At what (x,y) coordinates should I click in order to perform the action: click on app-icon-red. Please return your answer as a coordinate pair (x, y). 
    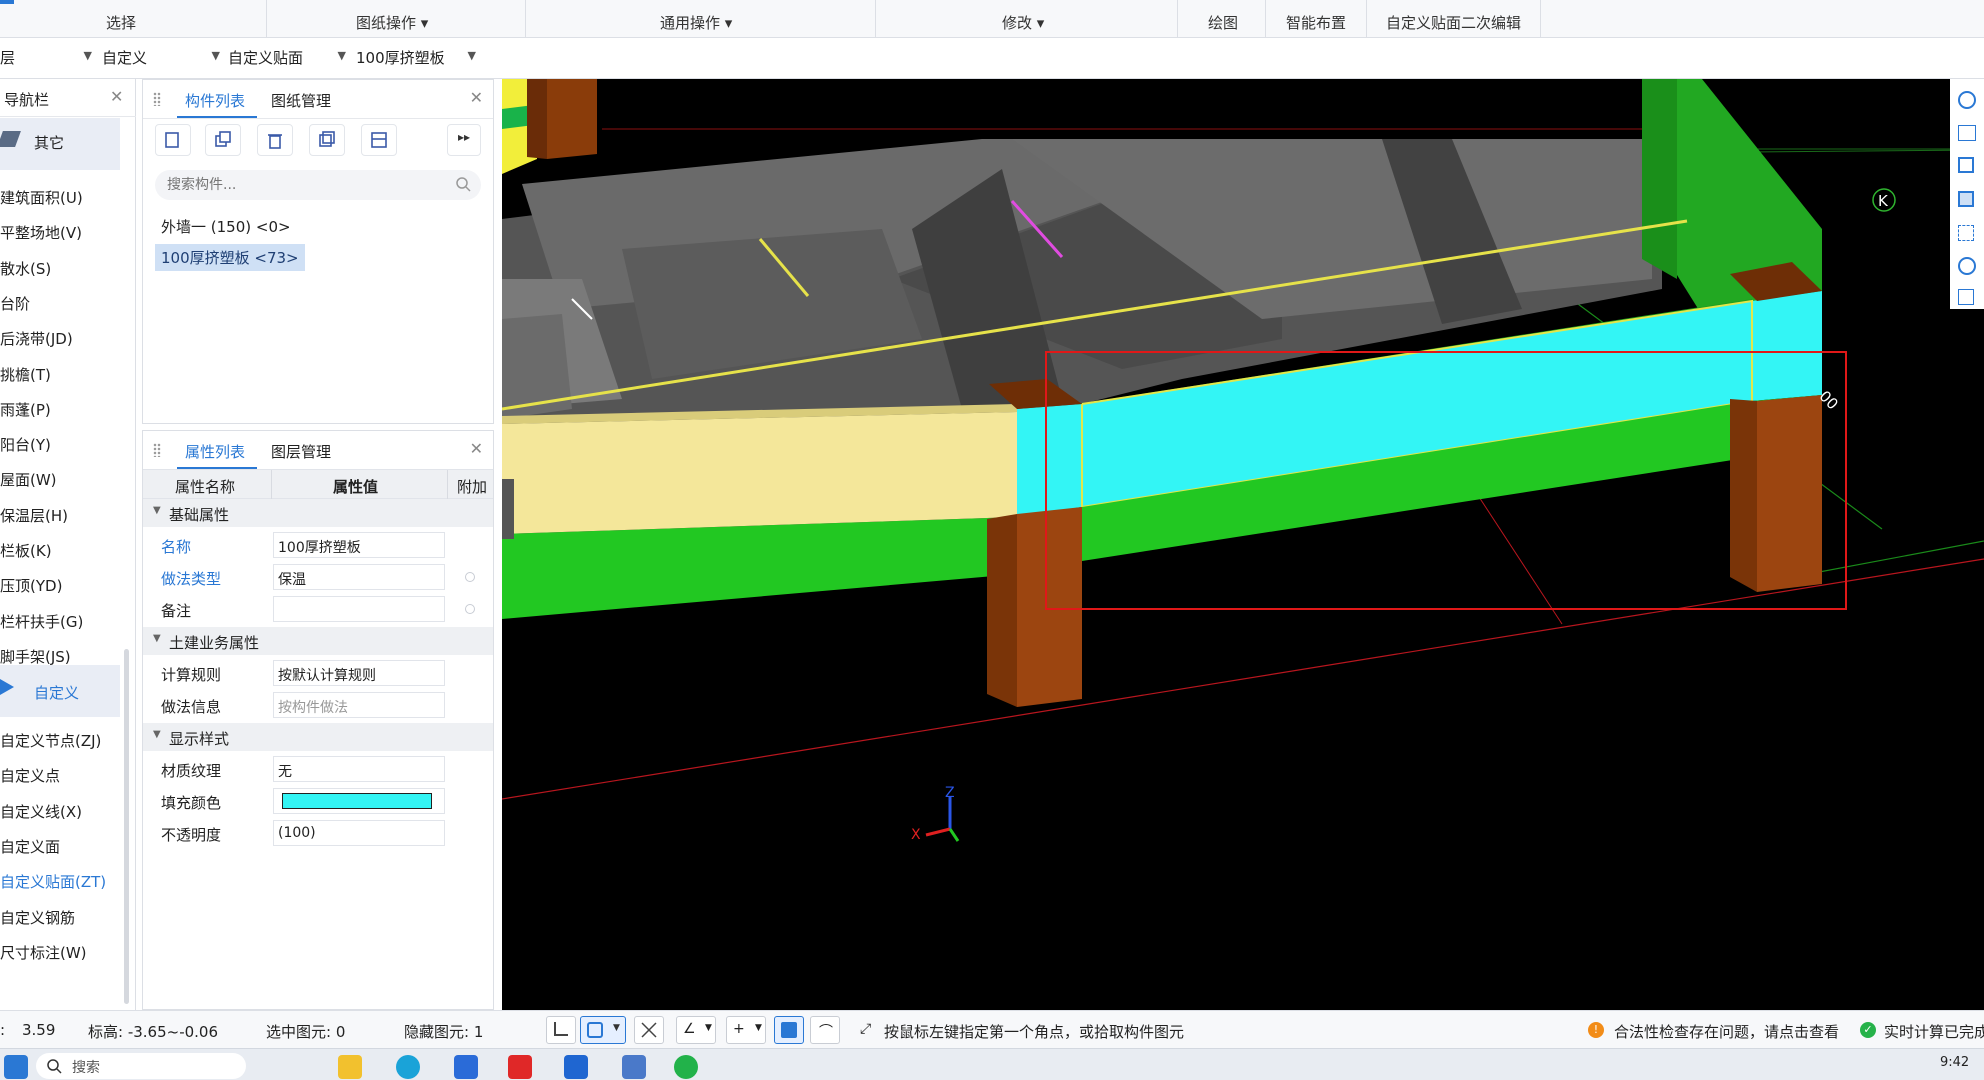
    Looking at the image, I should click on (520, 1067).